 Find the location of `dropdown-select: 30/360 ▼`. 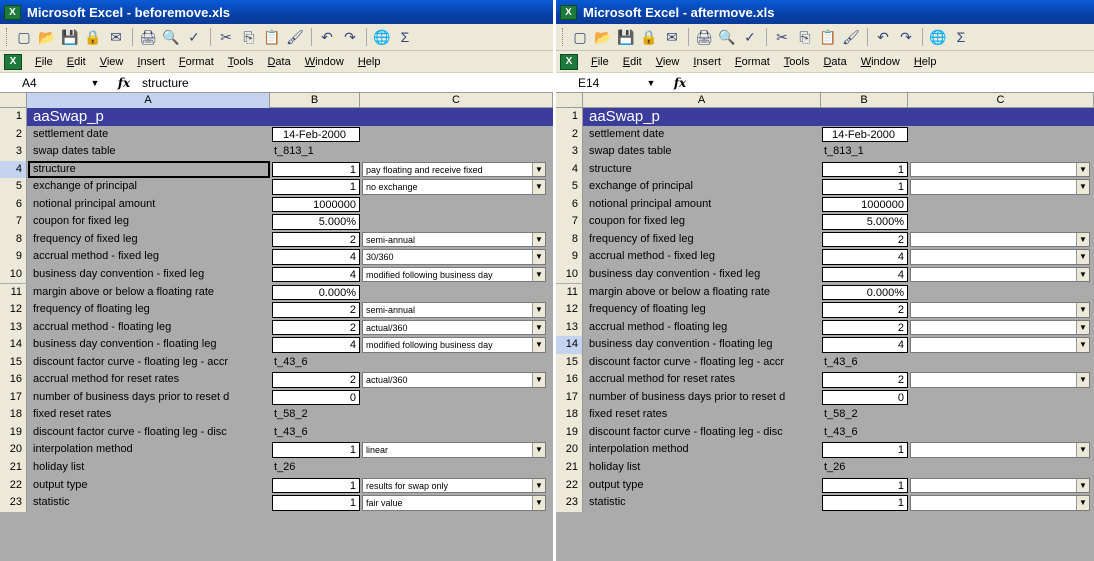

dropdown-select: 30/360 ▼ is located at coordinates (454, 257).